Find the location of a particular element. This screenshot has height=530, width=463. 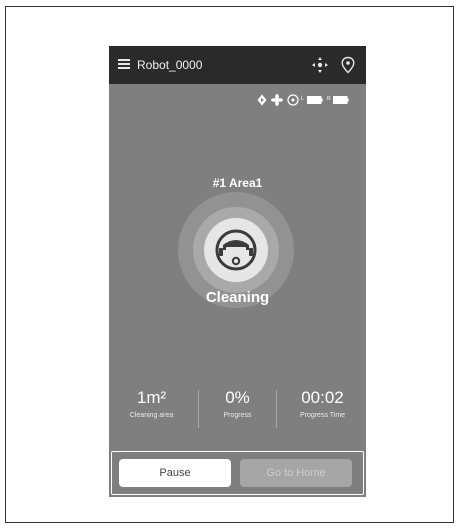

status-icon-row: L R is located at coordinates (237, 101).